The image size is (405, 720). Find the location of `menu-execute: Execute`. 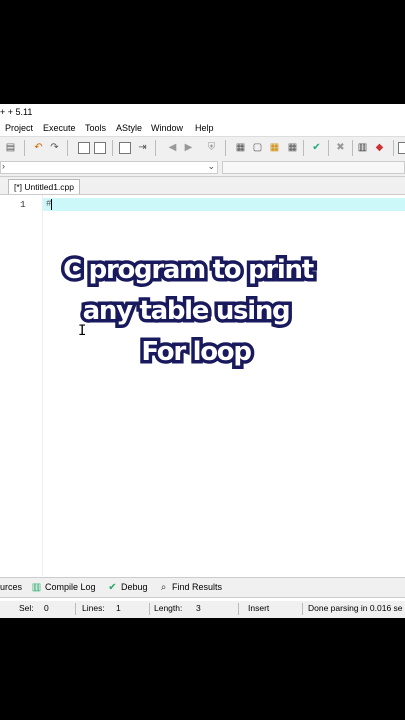

menu-execute: Execute is located at coordinates (59, 128).